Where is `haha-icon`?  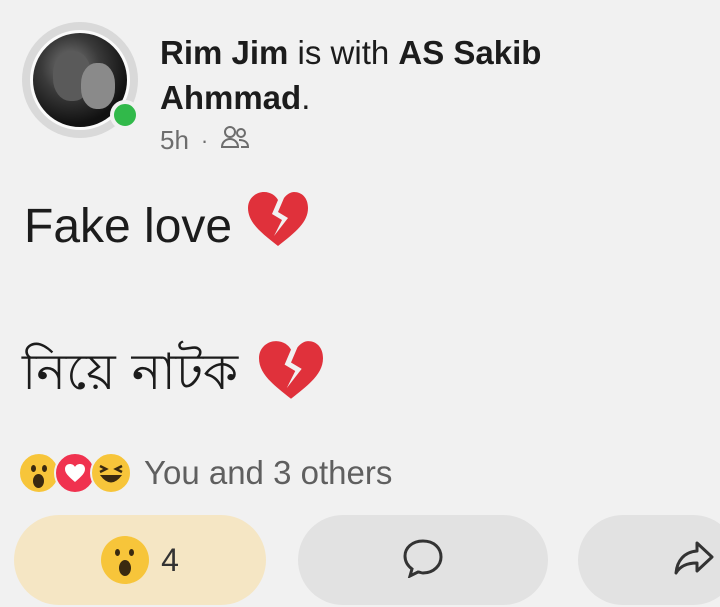
haha-icon is located at coordinates (111, 473).